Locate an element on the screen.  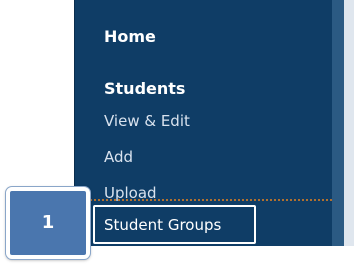
panel-right-strip is located at coordinates (338, 123).